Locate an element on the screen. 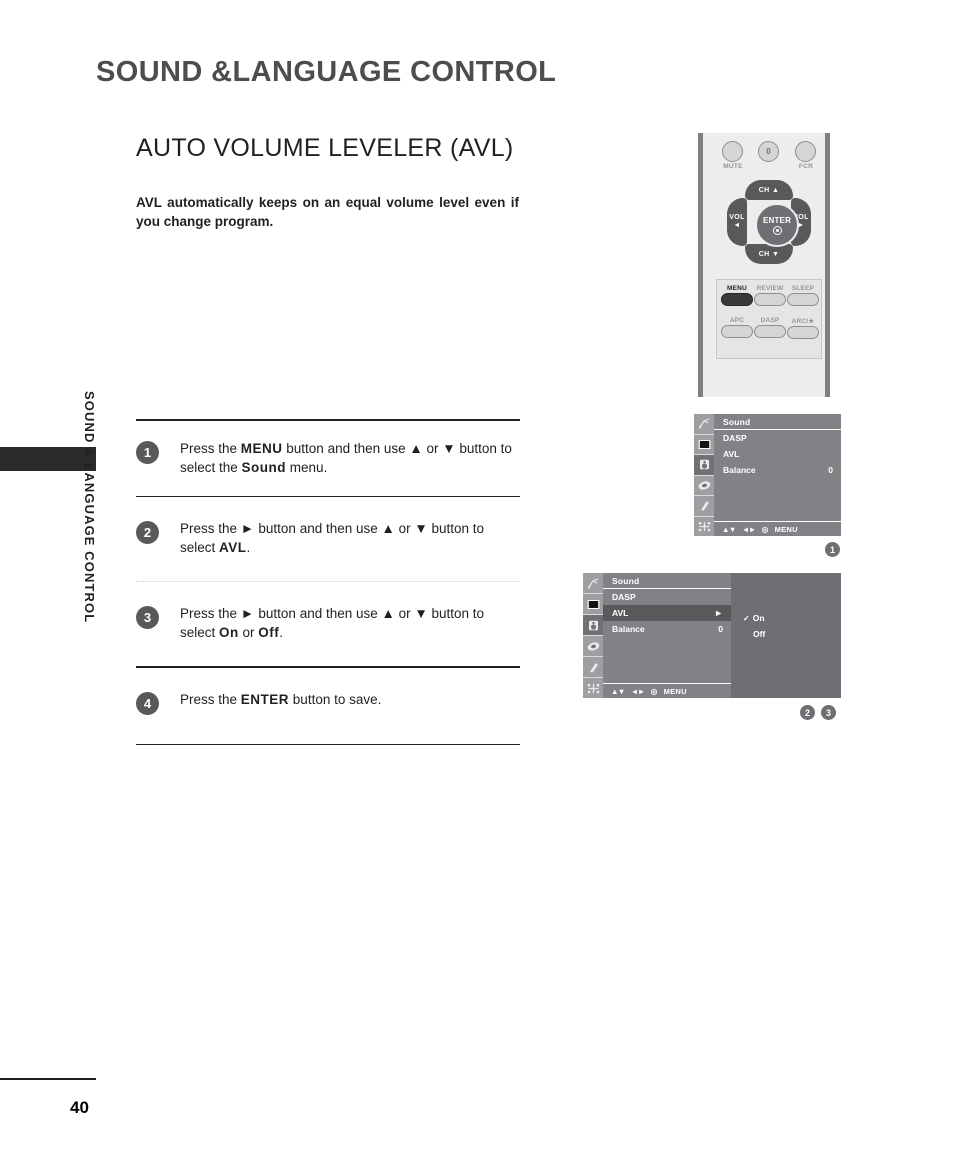 The image size is (954, 1163). footer-divider is located at coordinates (48, 1079).